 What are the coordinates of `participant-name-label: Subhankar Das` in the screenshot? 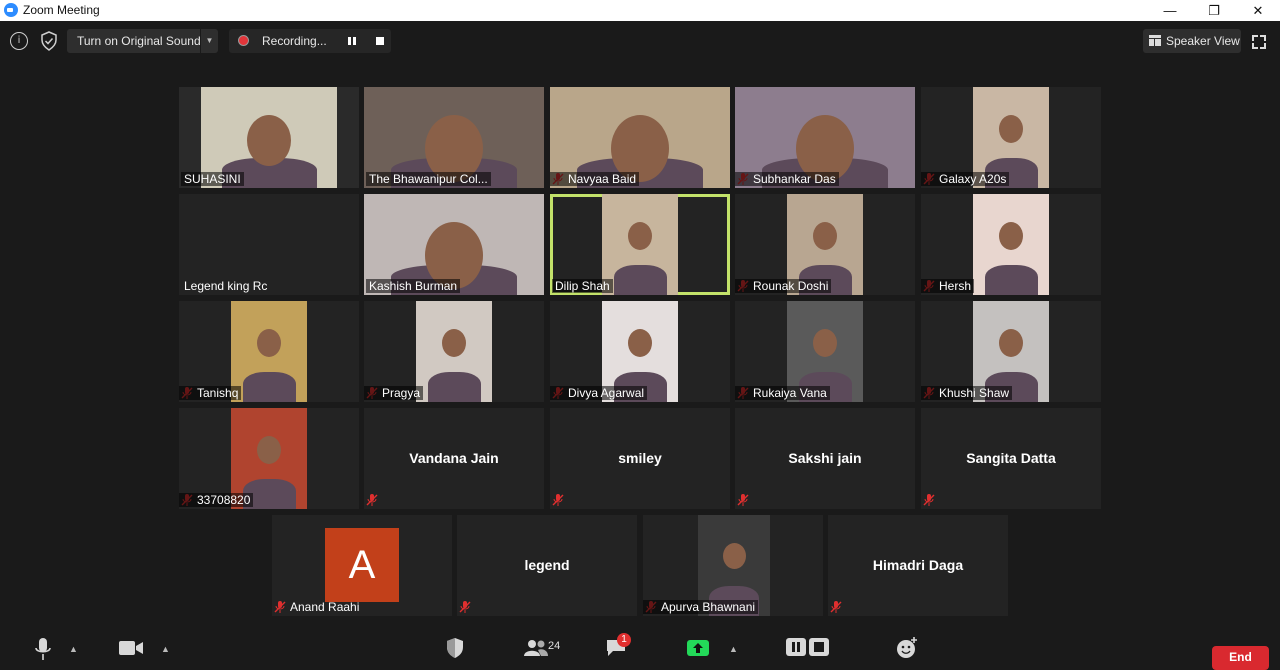 It's located at (787, 179).